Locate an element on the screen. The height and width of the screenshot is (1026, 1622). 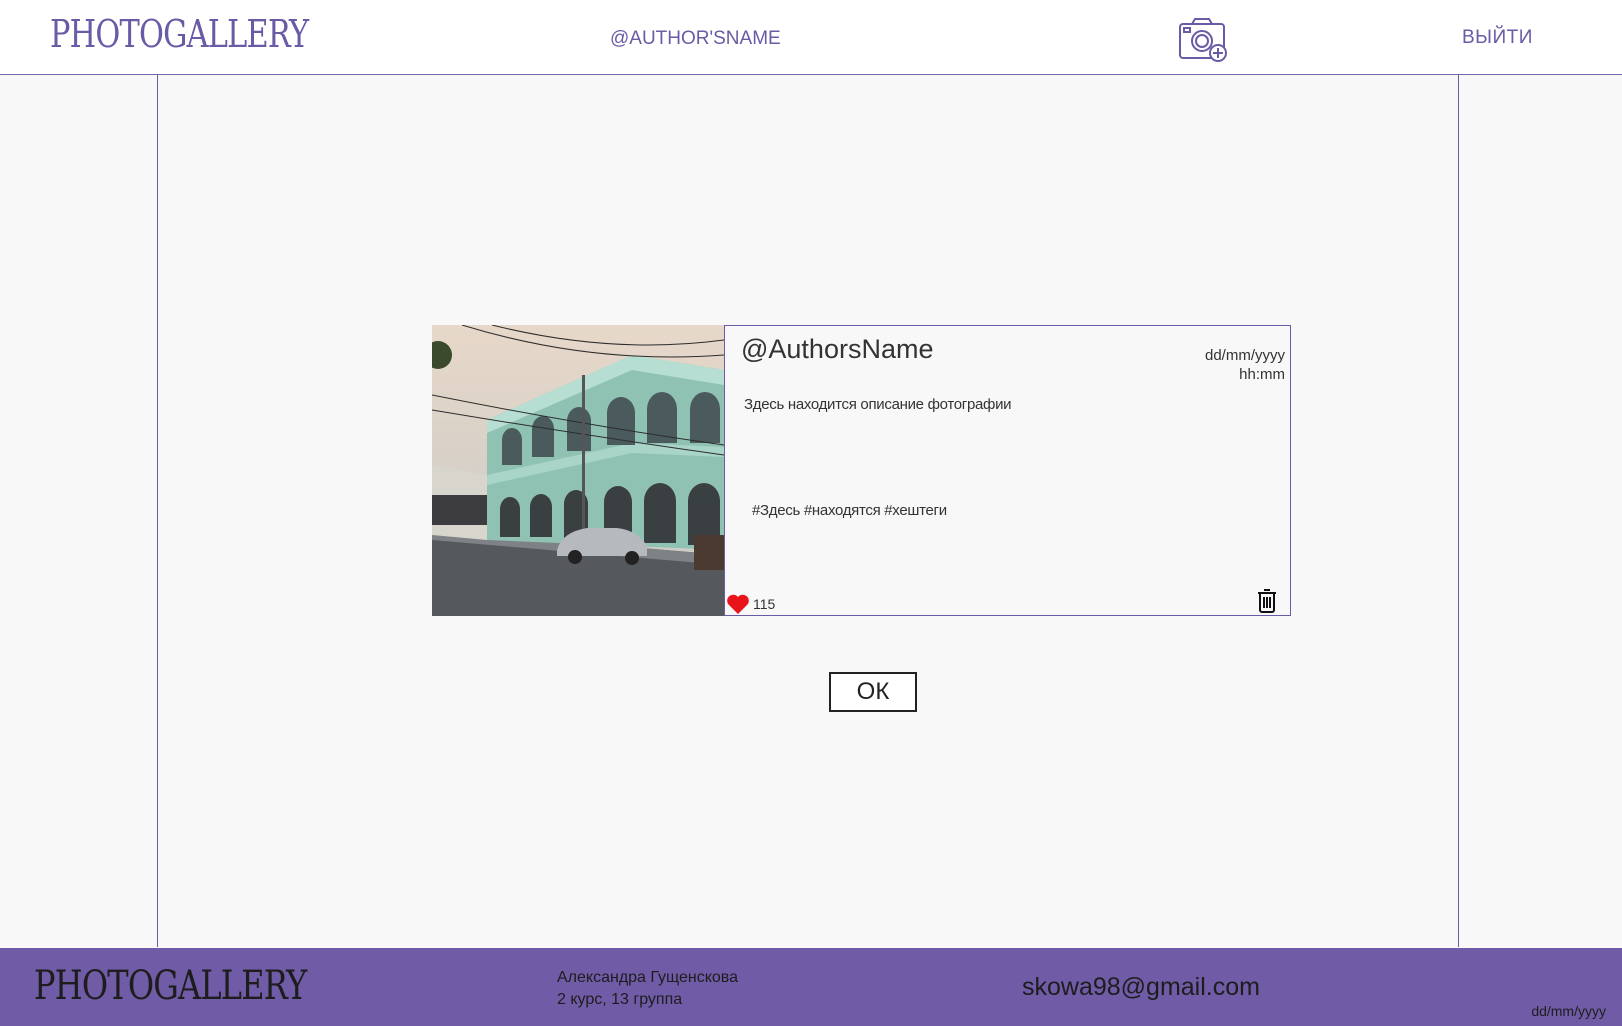
building-photo-image is located at coordinates (578, 470).